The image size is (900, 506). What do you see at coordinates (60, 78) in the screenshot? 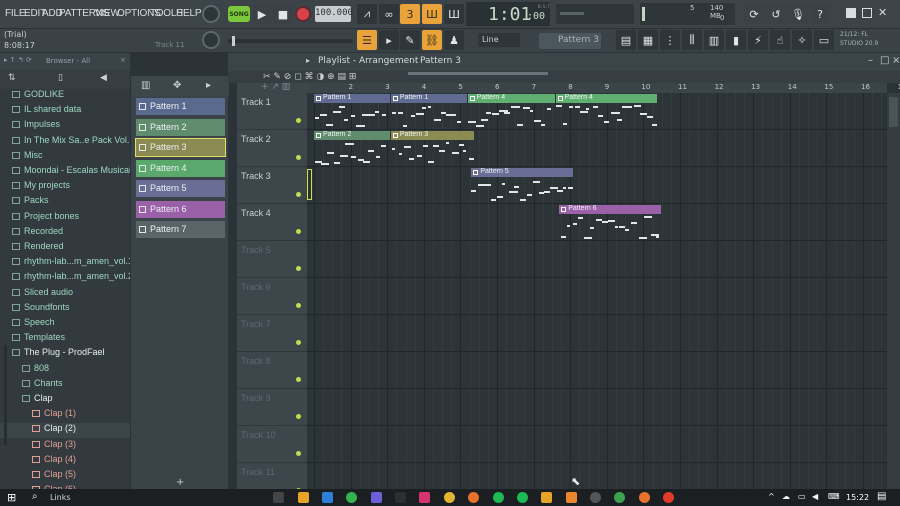
I see `browser-tab-files: ▯` at bounding box center [60, 78].